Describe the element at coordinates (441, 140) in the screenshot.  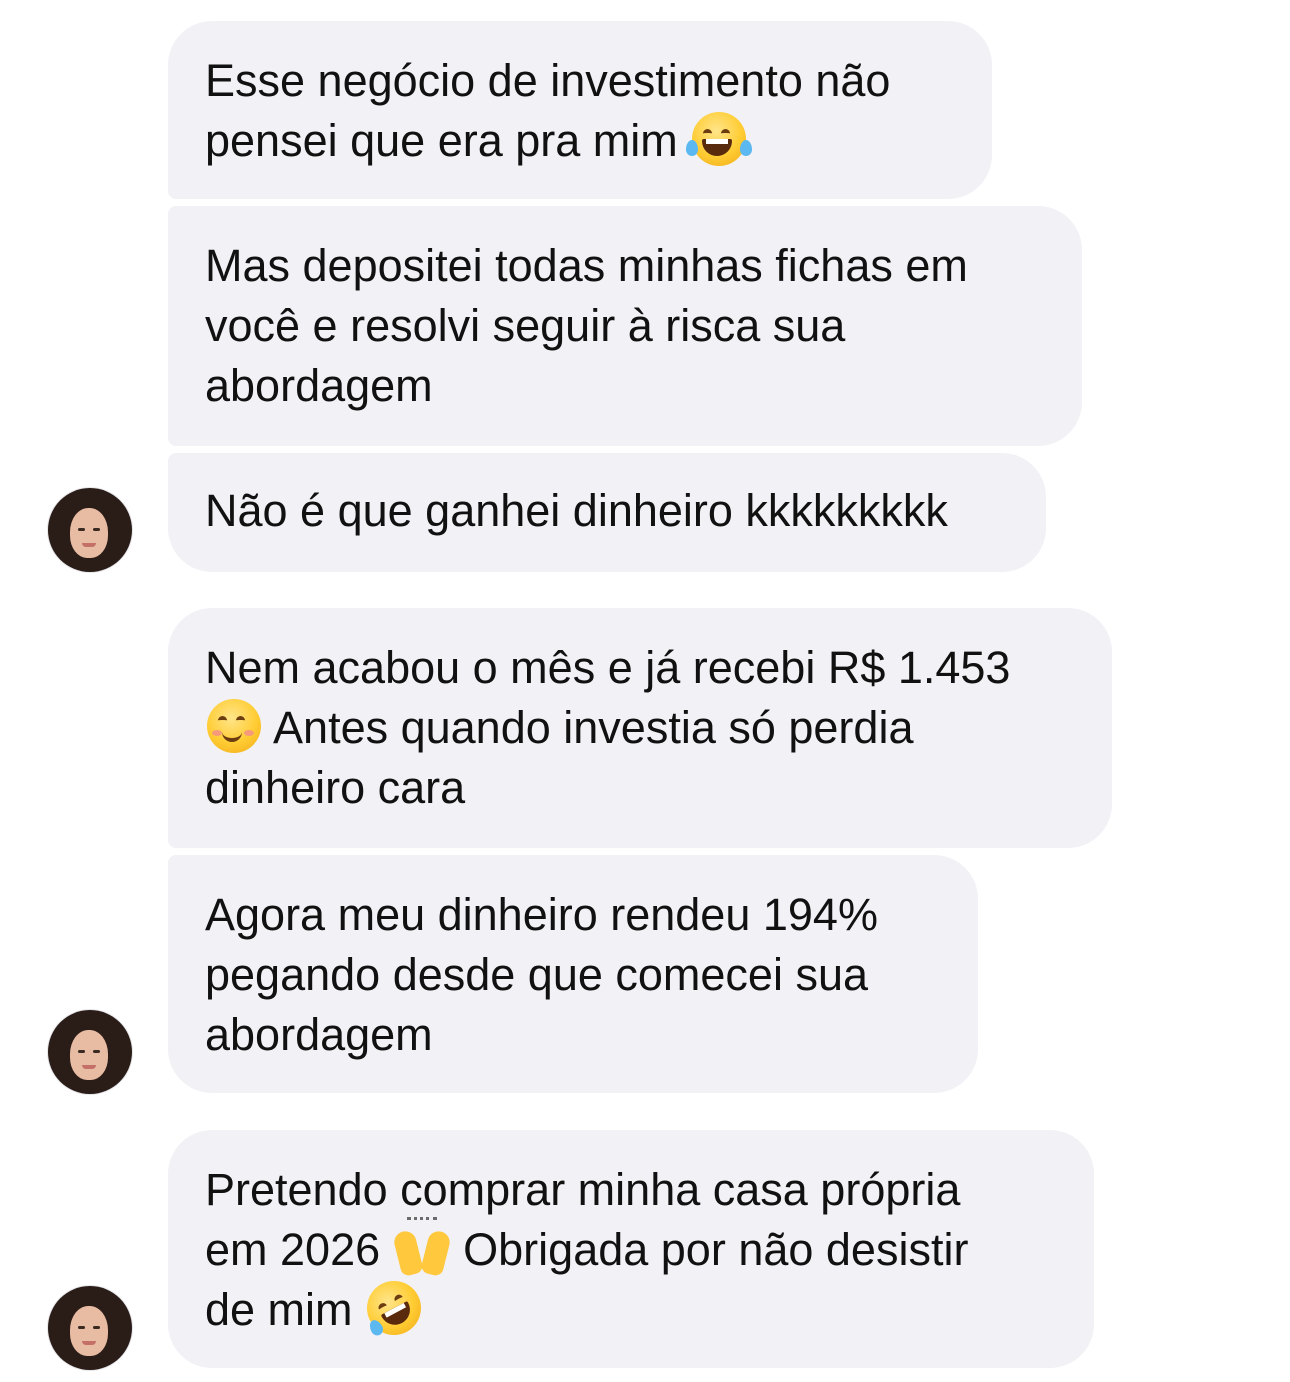
I see `message-text: pensei que era pra mim` at that location.